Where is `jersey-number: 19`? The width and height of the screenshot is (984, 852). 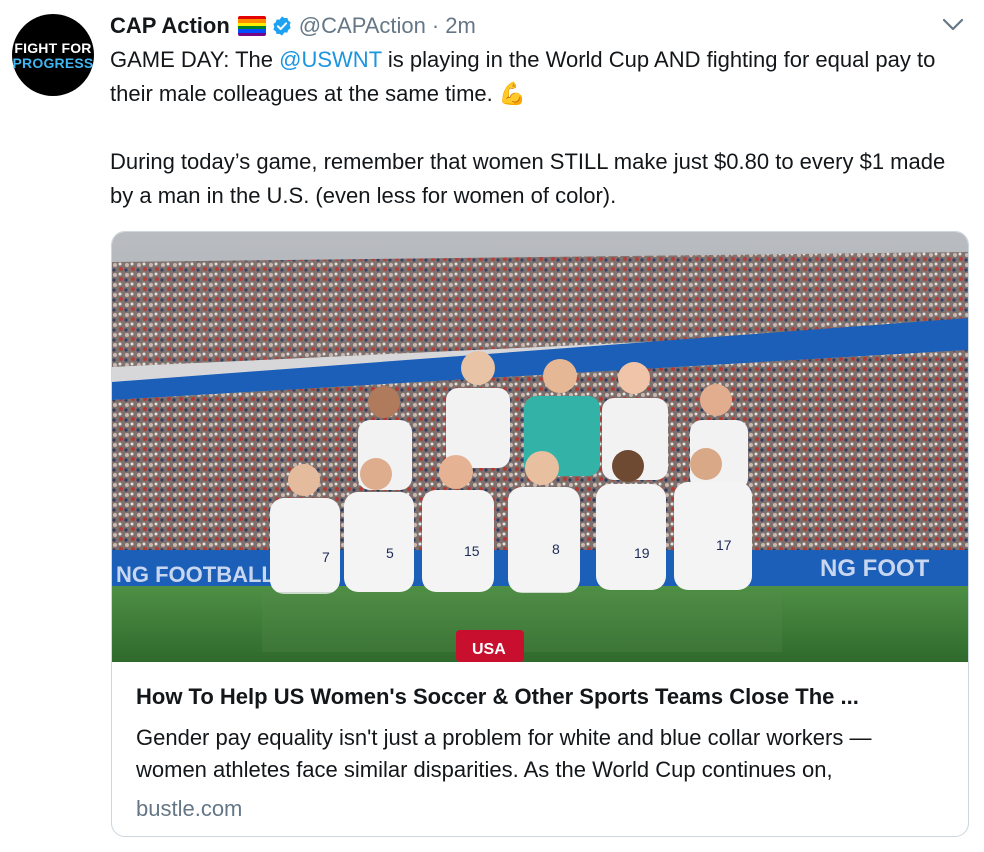
jersey-number: 19 is located at coordinates (642, 553).